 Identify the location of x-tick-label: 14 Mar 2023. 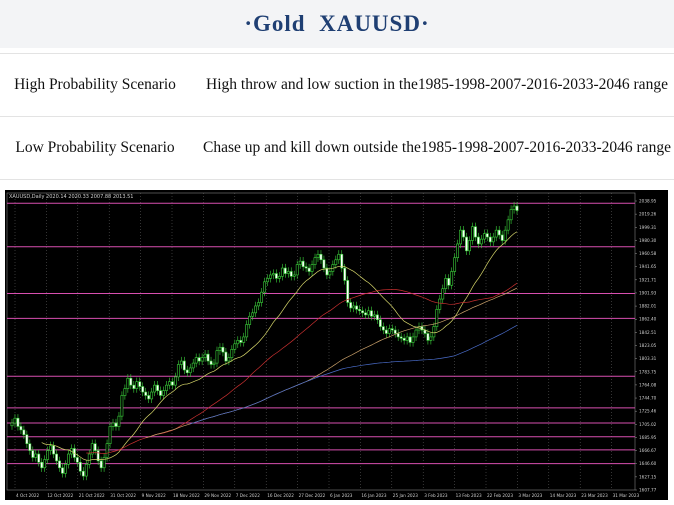
(563, 495).